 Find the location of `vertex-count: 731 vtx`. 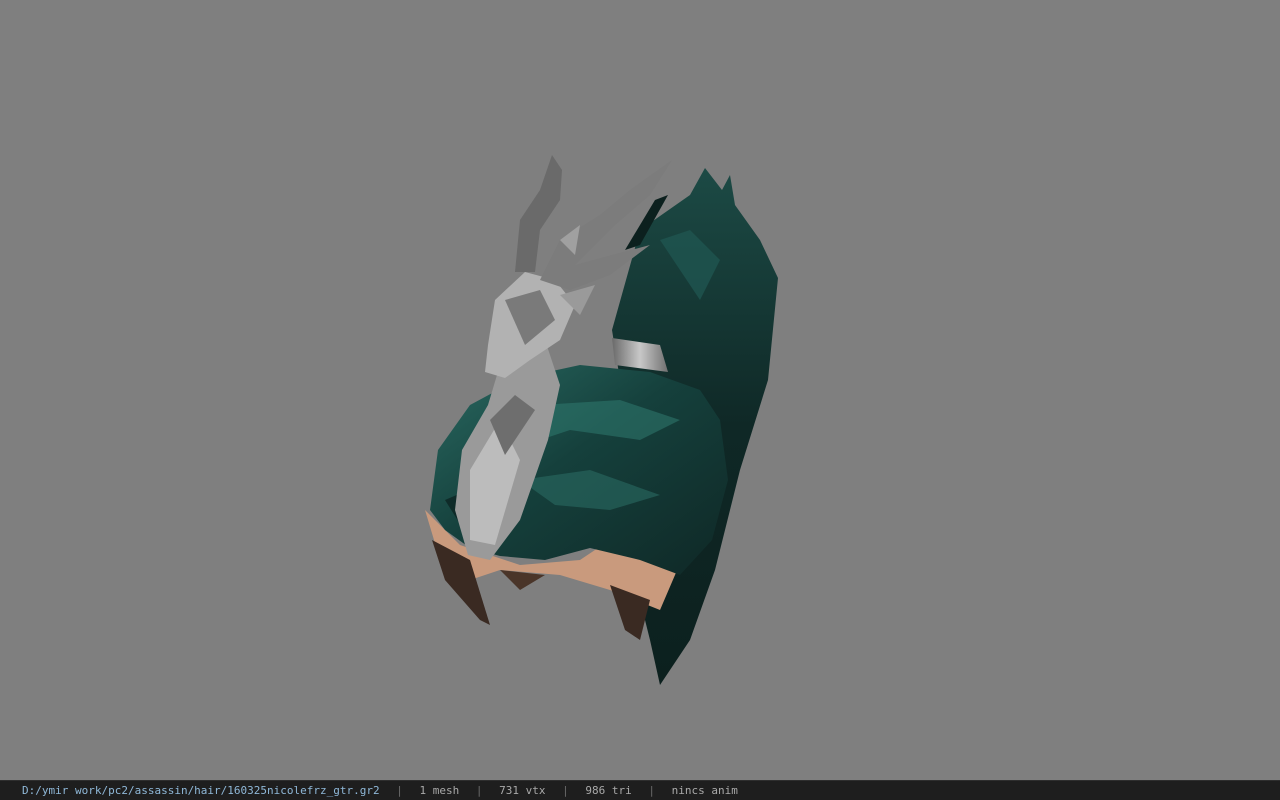

vertex-count: 731 vtx is located at coordinates (522, 790).